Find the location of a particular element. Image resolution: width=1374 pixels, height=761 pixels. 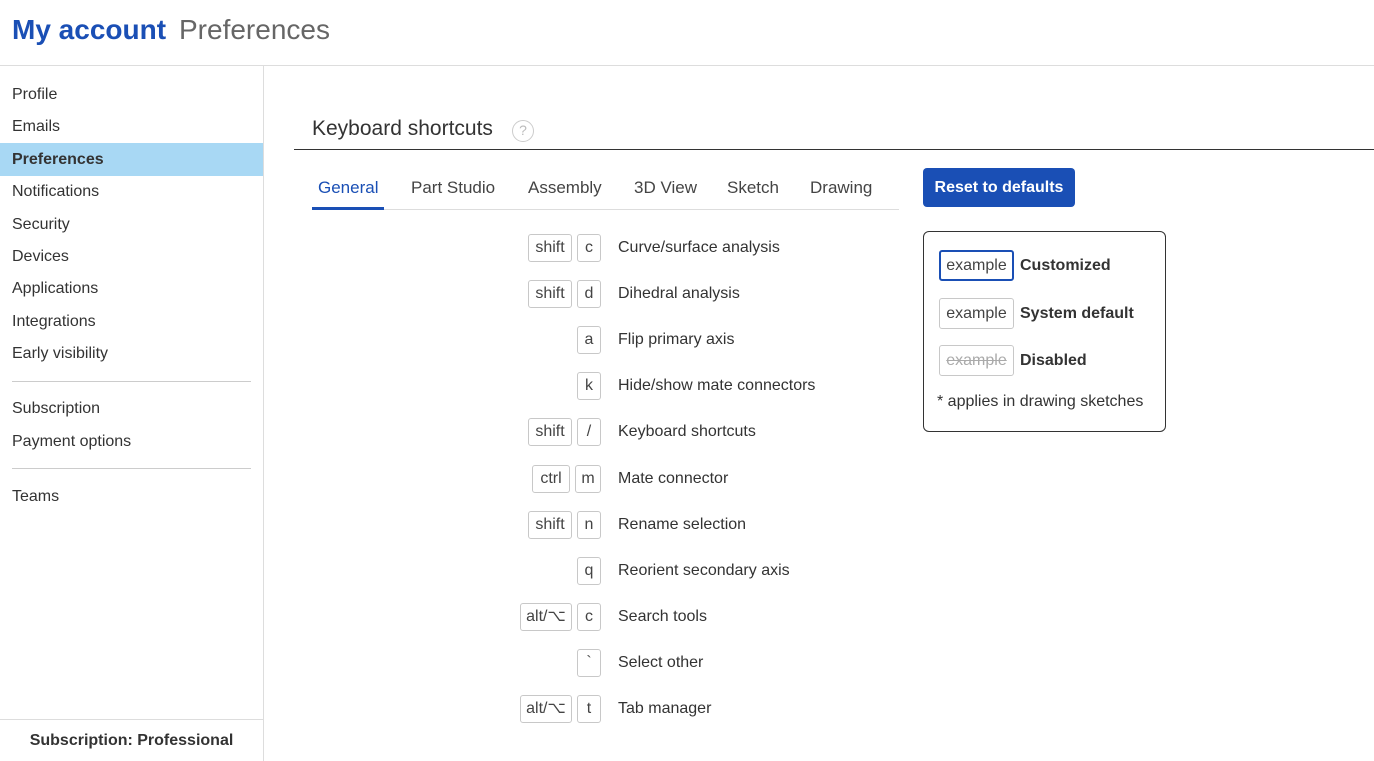

shortcut-label: Tab manager is located at coordinates (665, 708).